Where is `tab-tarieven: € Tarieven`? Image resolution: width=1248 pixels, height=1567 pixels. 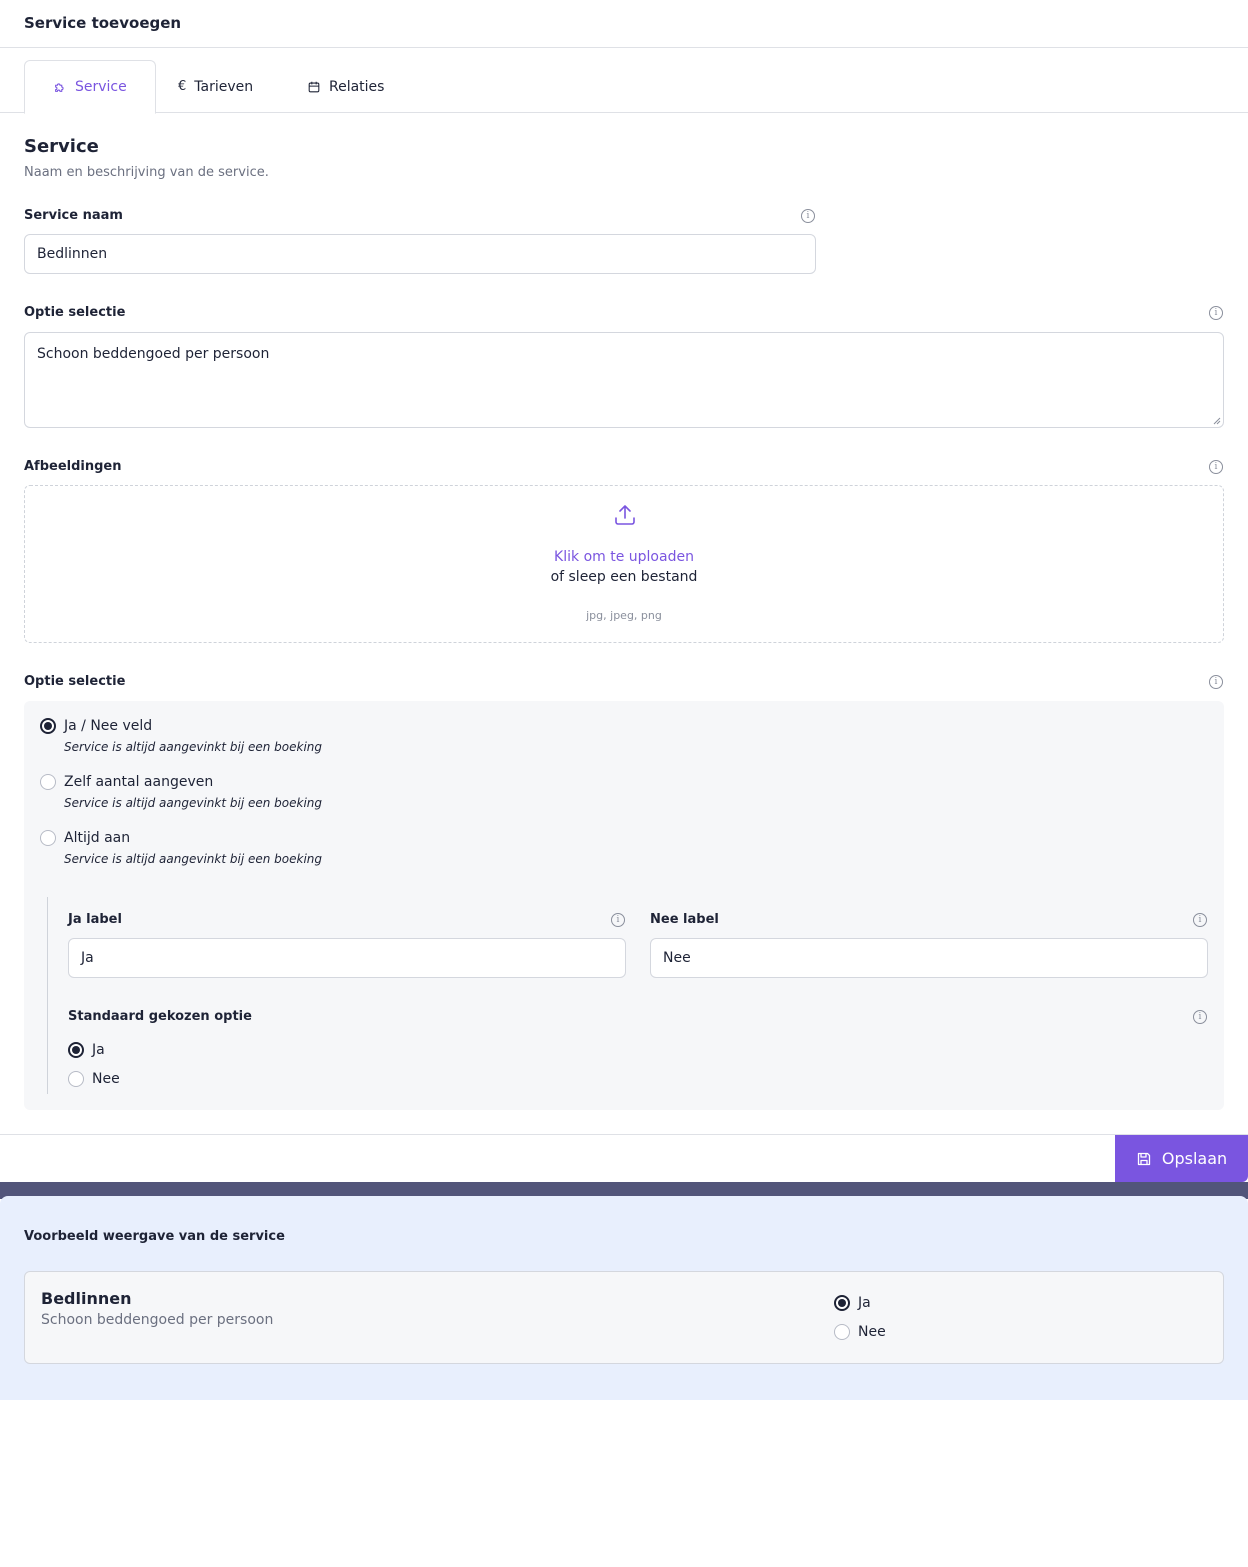 tab-tarieven: € Tarieven is located at coordinates (215, 86).